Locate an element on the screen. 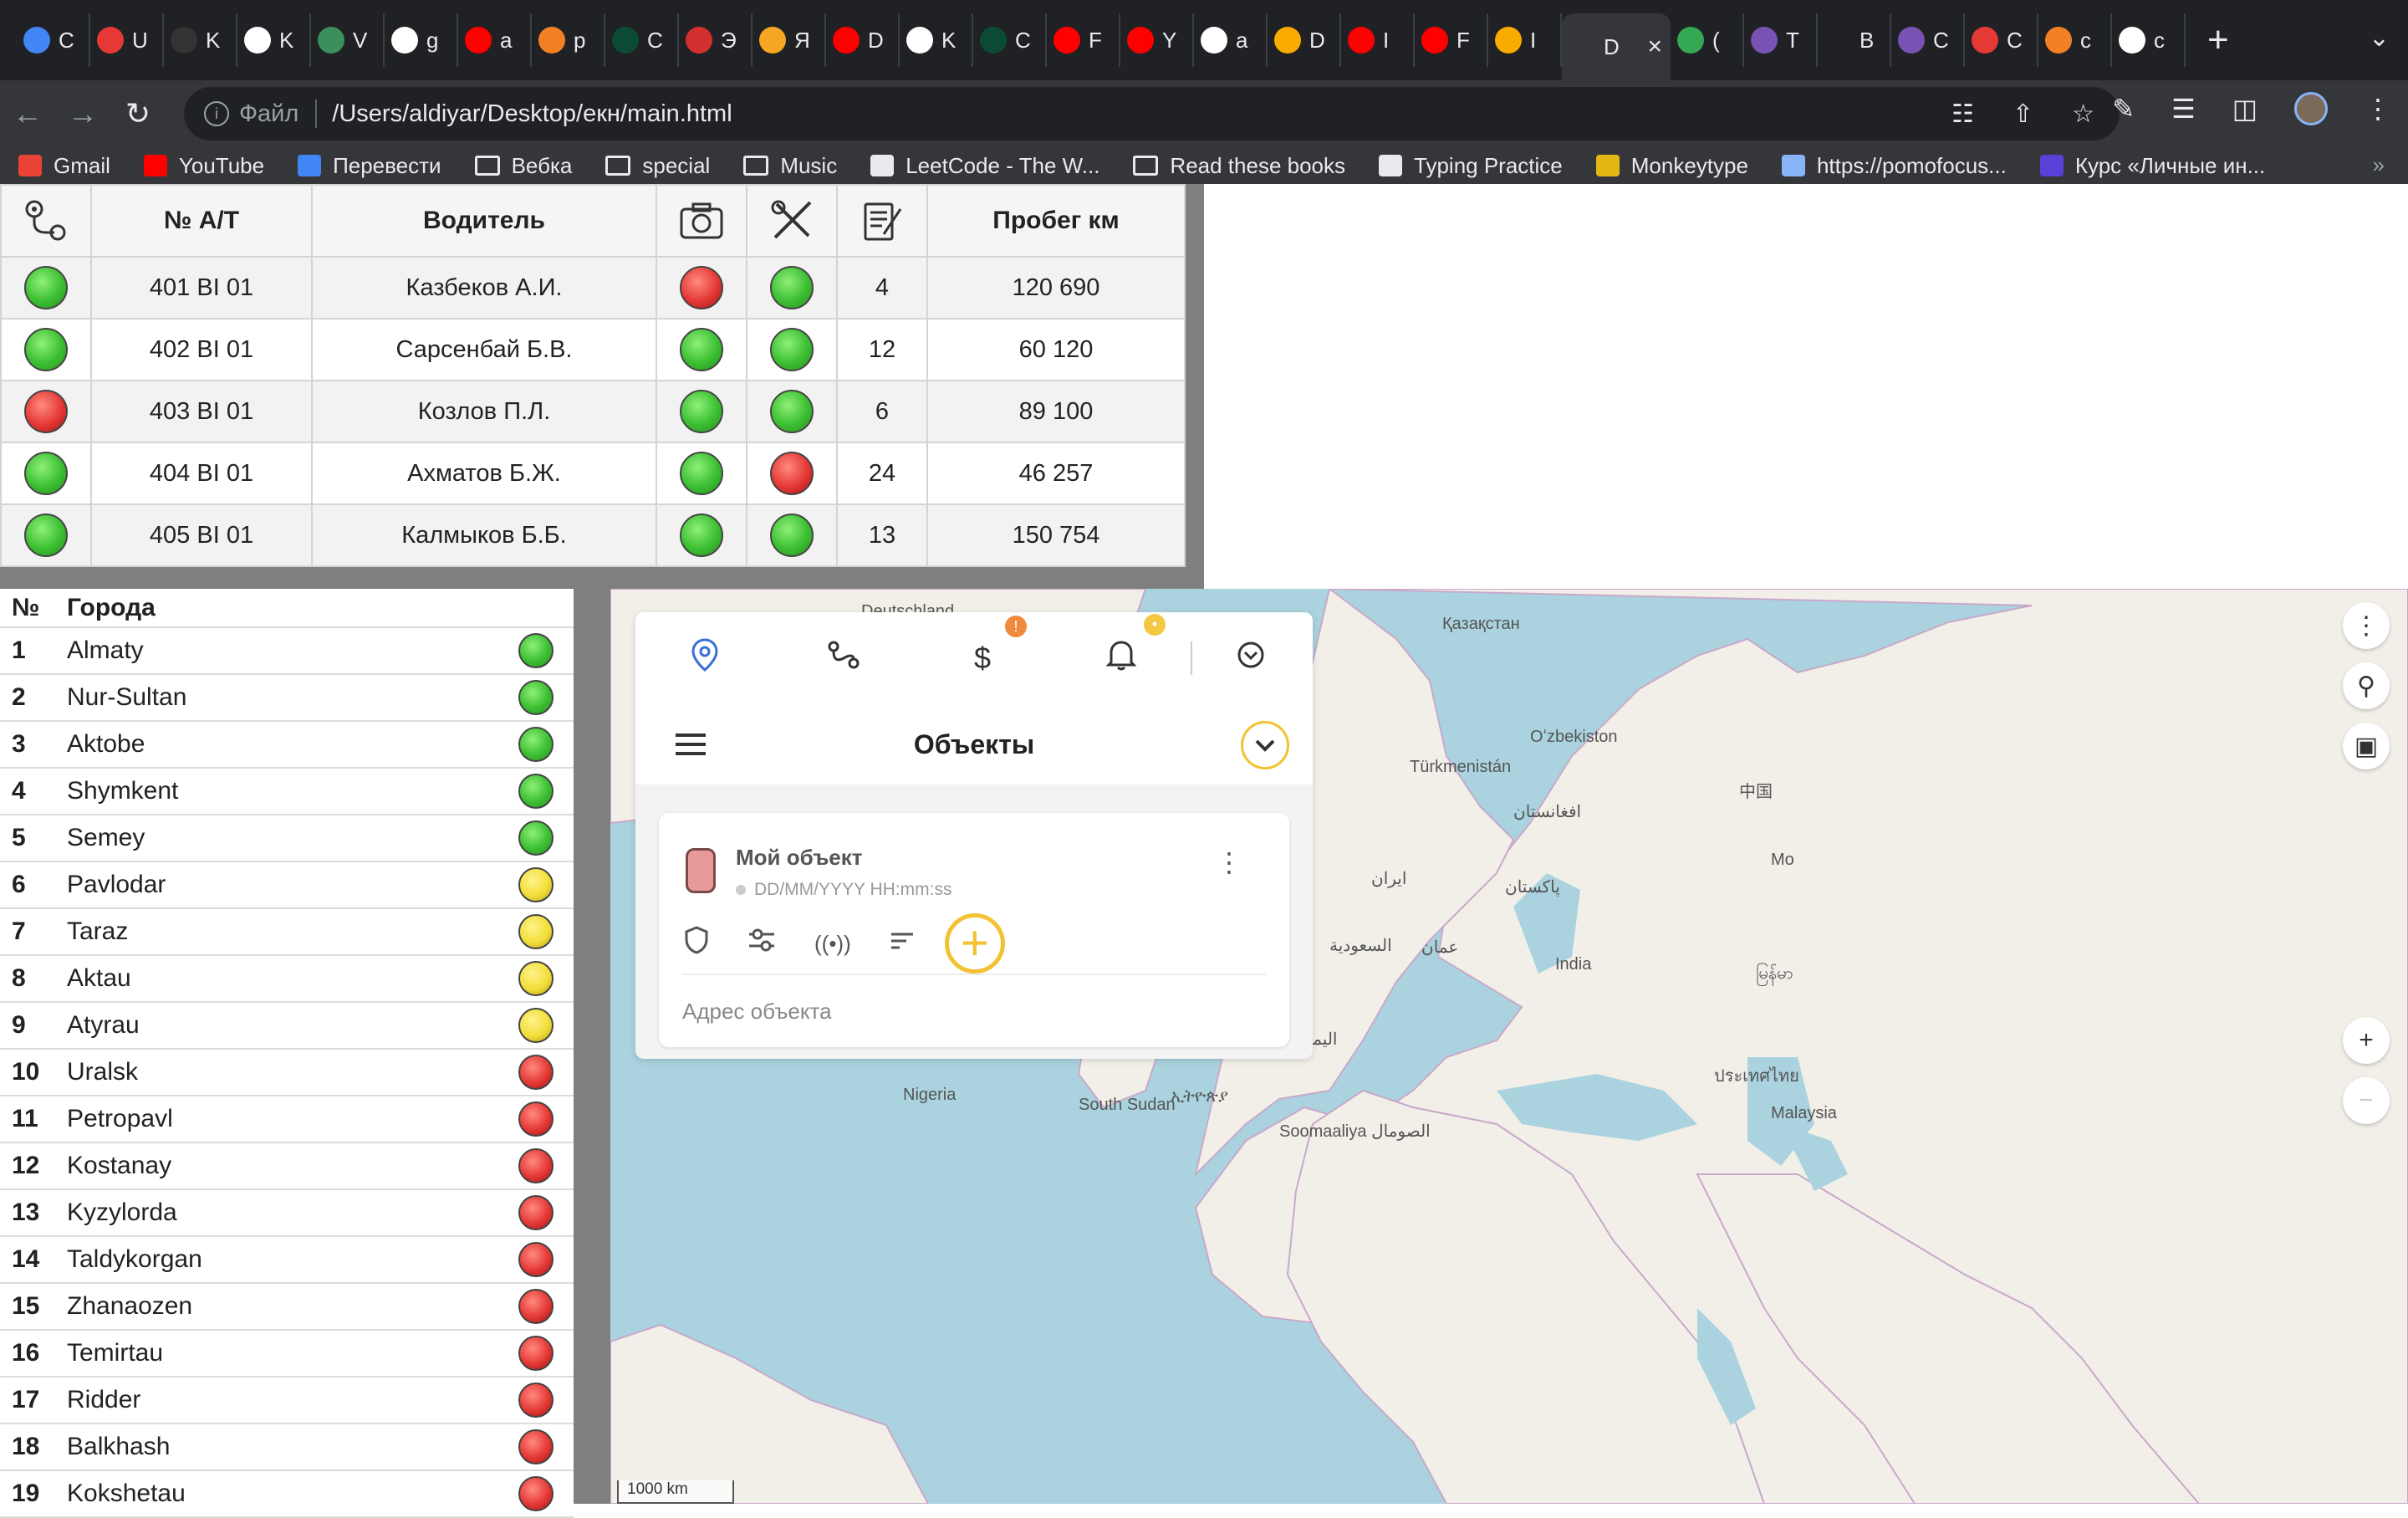 This screenshot has width=2408, height=1518. star-icon: ☆ is located at coordinates (2083, 114).